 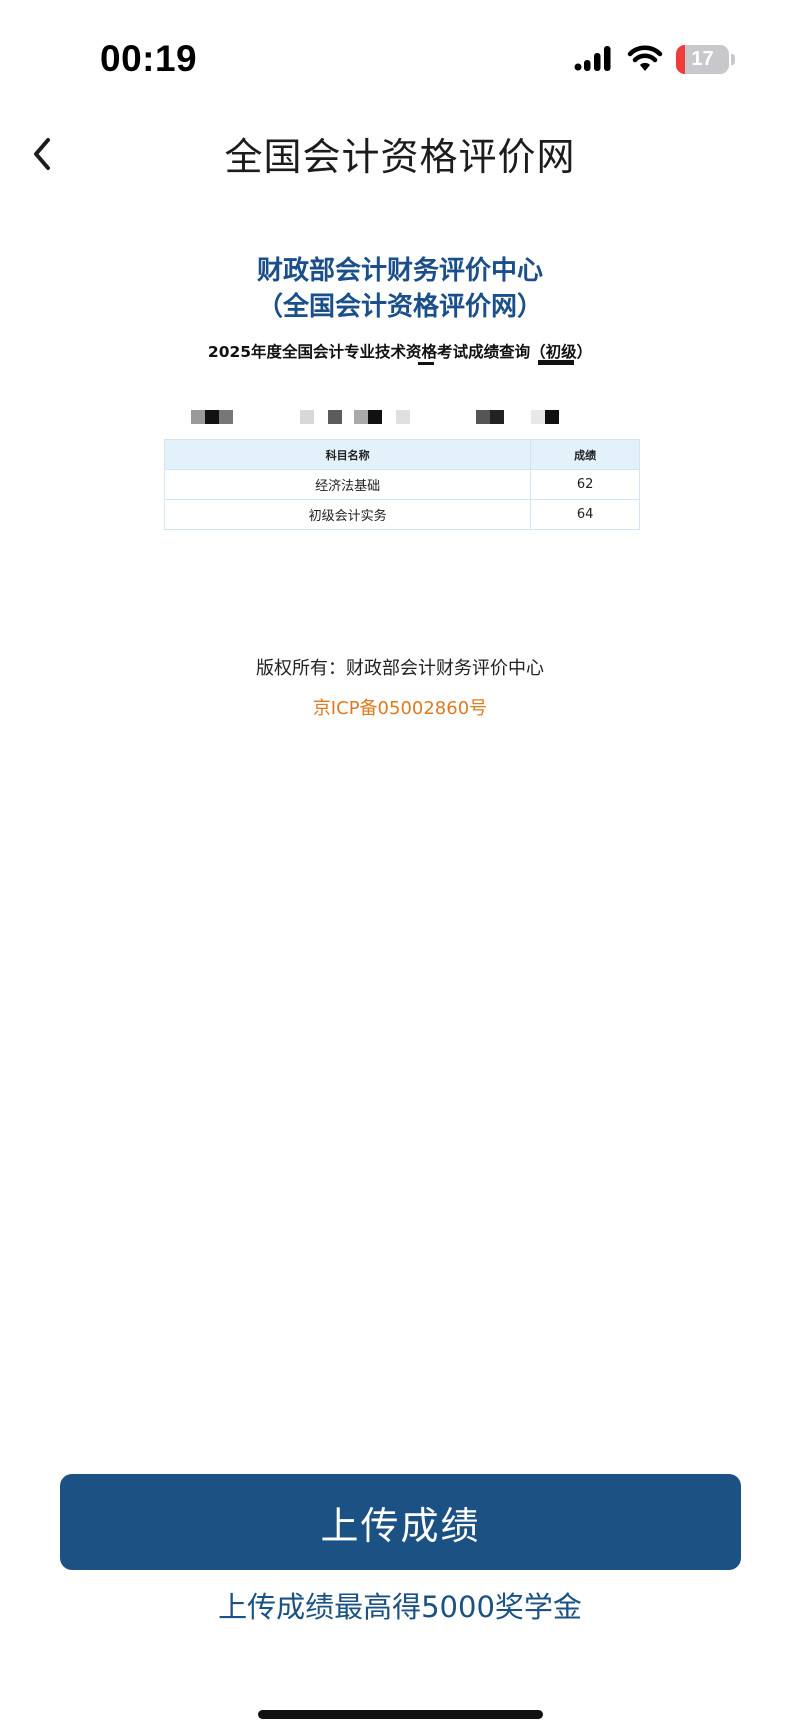 I want to click on status-bar: 00:19 17, so click(x=400, y=60).